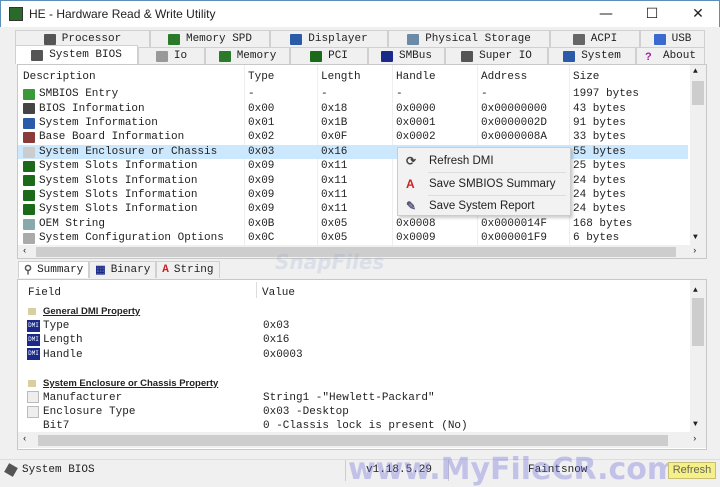  I want to click on cell-handle: -, so click(399, 94).